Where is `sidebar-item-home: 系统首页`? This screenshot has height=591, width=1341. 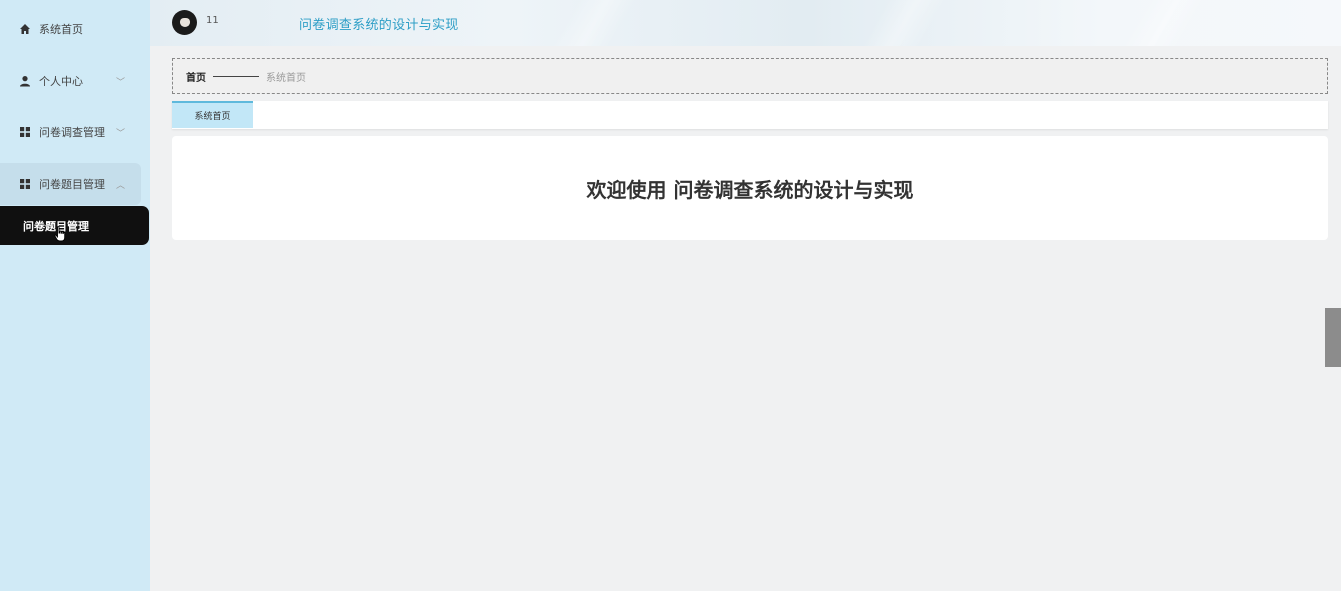 sidebar-item-home: 系统首页 is located at coordinates (70, 29).